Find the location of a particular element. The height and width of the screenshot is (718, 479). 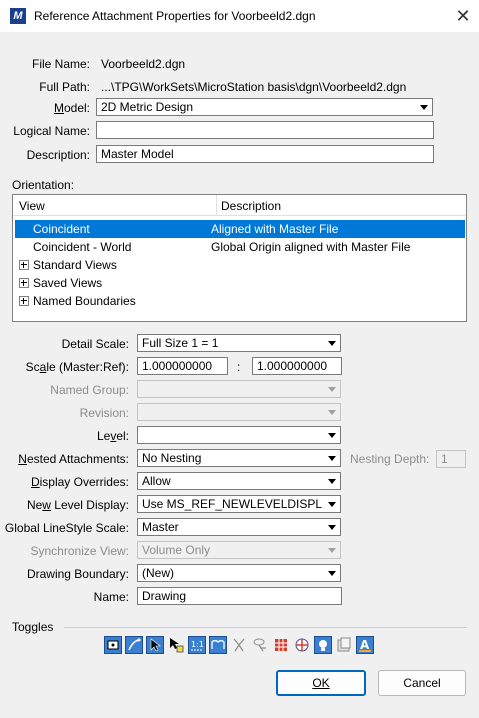

model-combo: 2D Metric Design is located at coordinates (264, 107).